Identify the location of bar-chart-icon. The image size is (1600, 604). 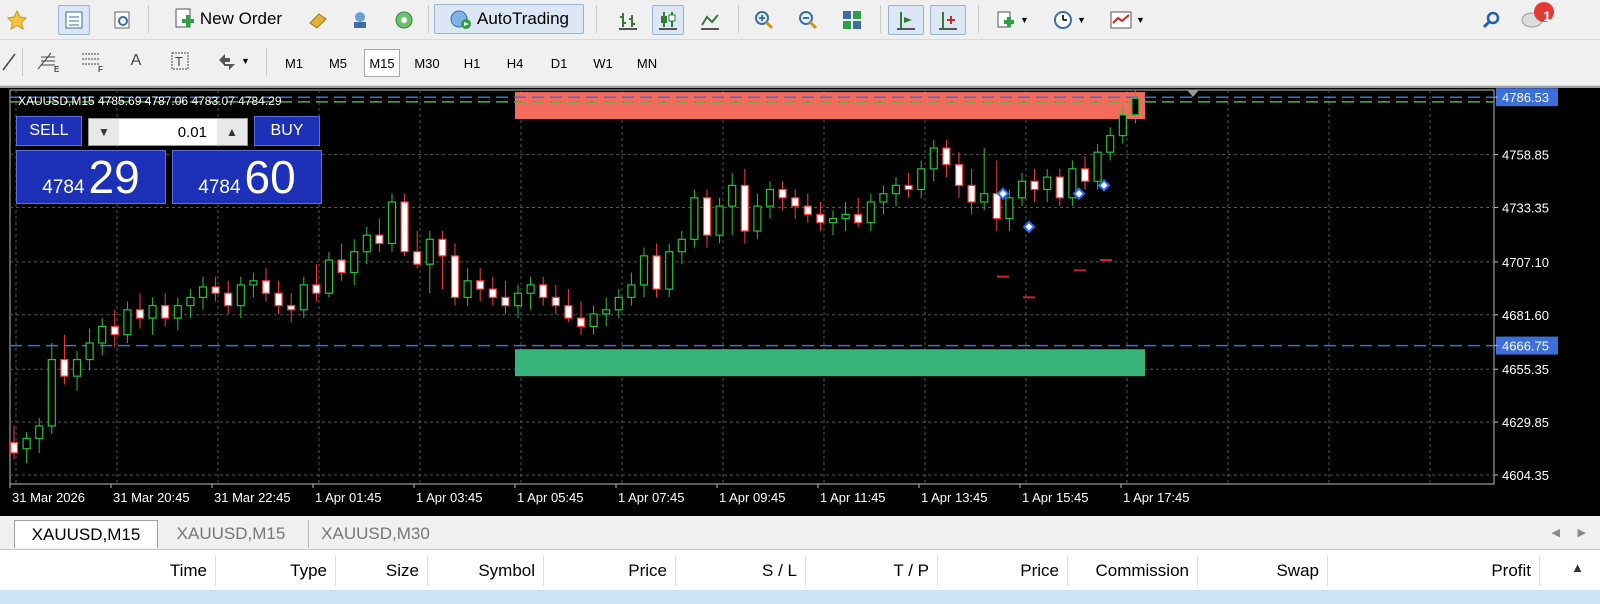
(628, 20).